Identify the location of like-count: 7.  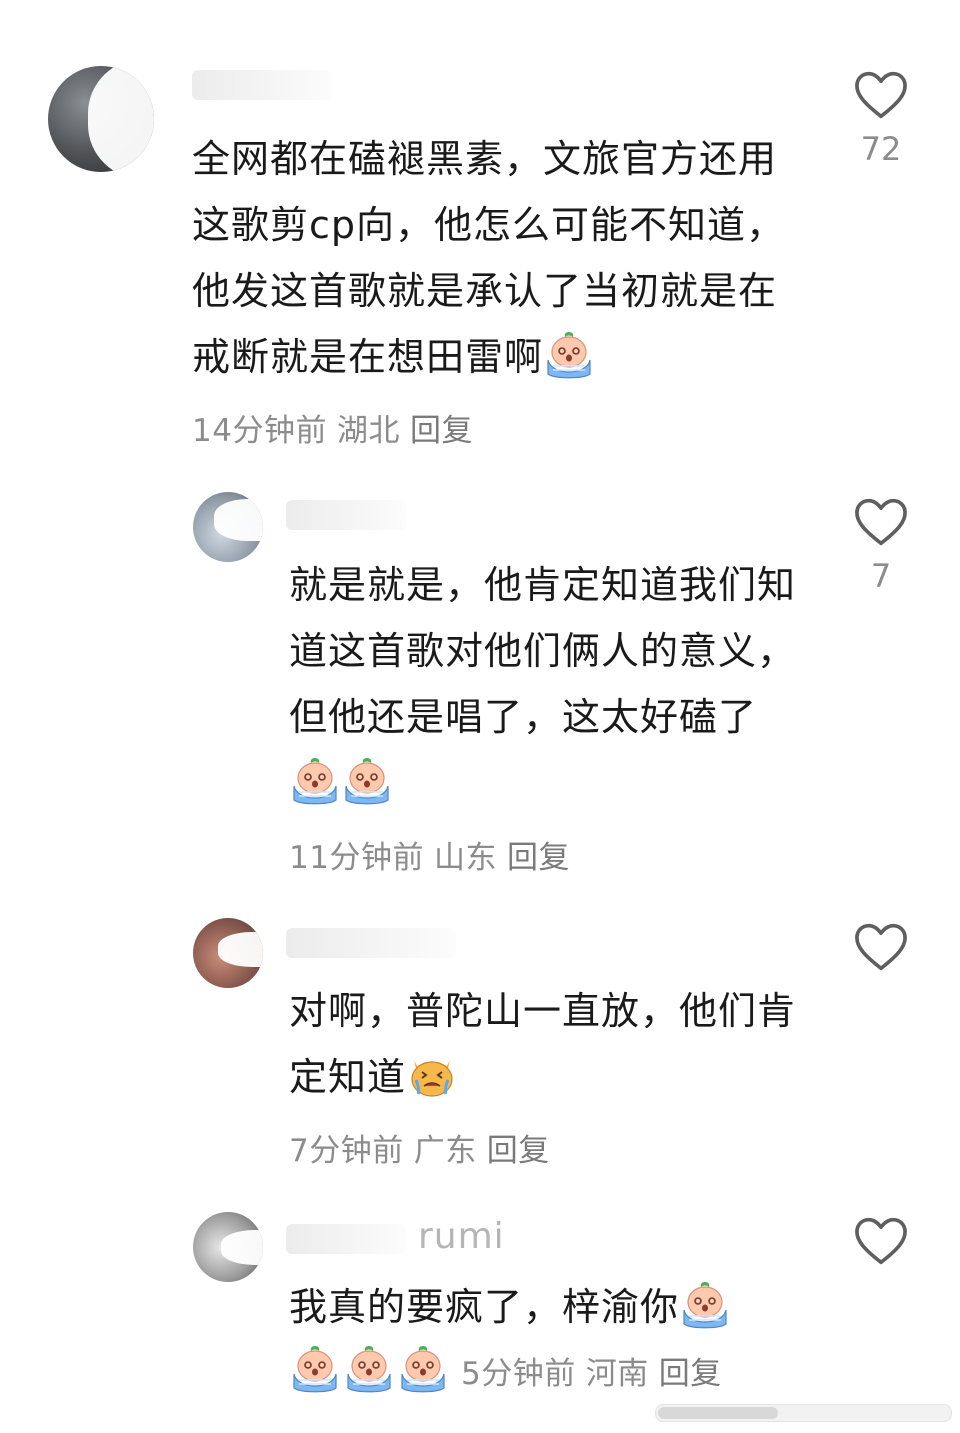
(881, 576).